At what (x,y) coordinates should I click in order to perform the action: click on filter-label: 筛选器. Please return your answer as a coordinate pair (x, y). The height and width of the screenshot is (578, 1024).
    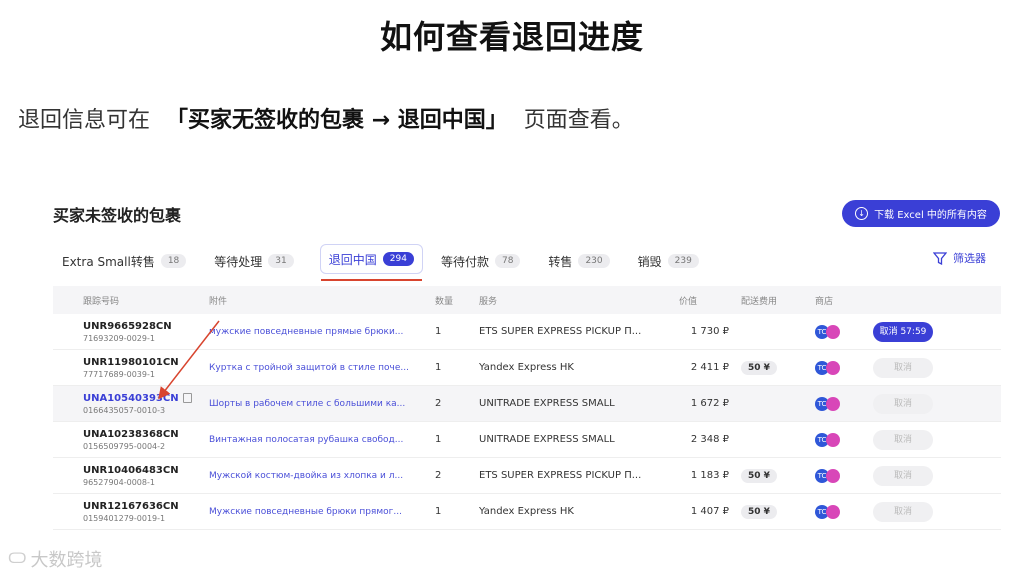
    Looking at the image, I should click on (969, 258).